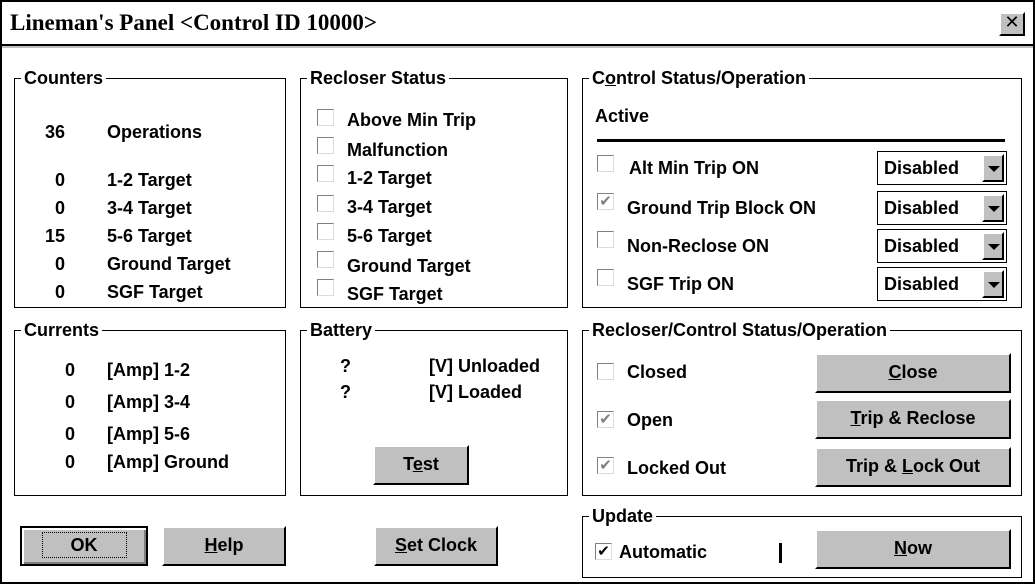  Describe the element at coordinates (694, 168) in the screenshot. I see `alt-min-trip-label: Alt Min Trip ON` at that location.